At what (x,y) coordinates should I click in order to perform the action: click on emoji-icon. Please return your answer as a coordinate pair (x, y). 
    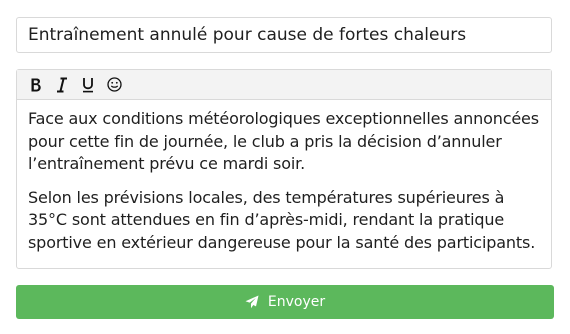
    Looking at the image, I should click on (114, 84).